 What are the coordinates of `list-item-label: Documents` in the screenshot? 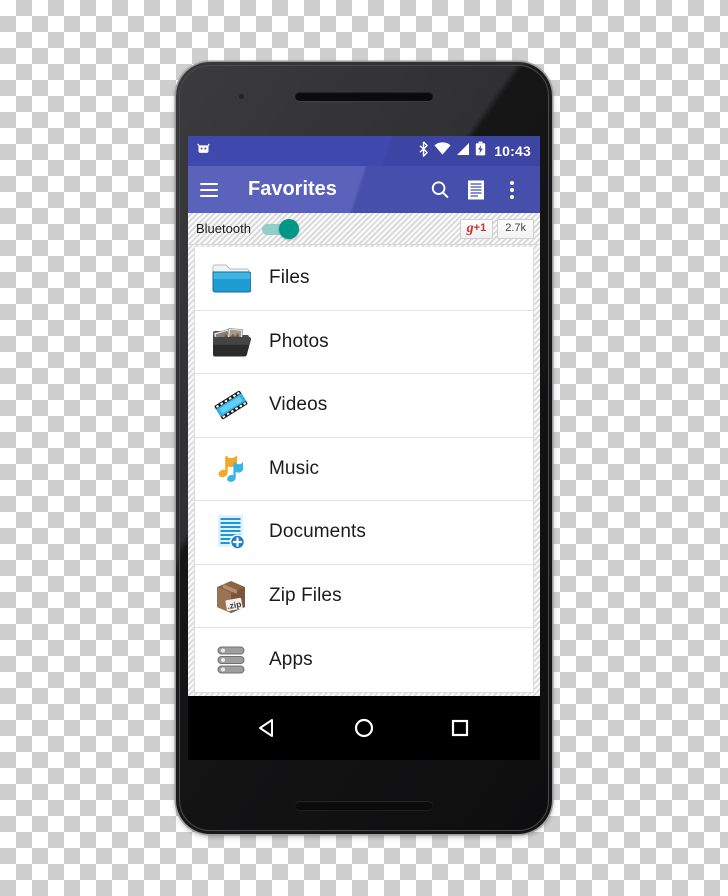 It's located at (317, 532).